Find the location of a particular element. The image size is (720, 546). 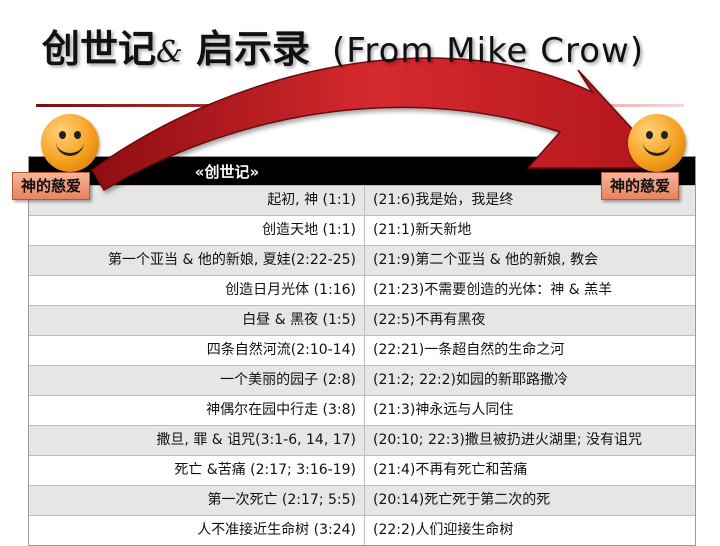

page-title: 创世记& 启示录 (From Mike Crow) is located at coordinates (343, 45).